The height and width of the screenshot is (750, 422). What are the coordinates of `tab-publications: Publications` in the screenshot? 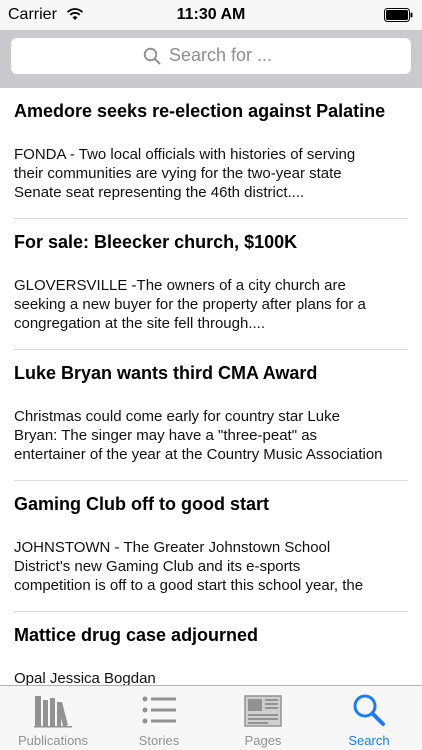 It's located at (53, 718).